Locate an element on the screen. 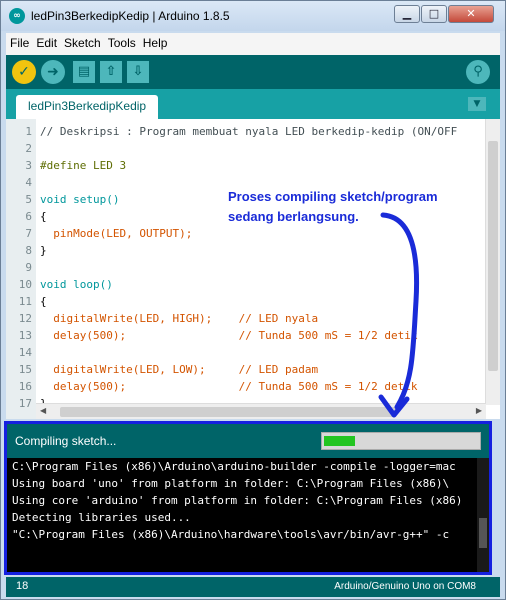 The width and height of the screenshot is (506, 600). maximize-button: □ is located at coordinates (434, 14).